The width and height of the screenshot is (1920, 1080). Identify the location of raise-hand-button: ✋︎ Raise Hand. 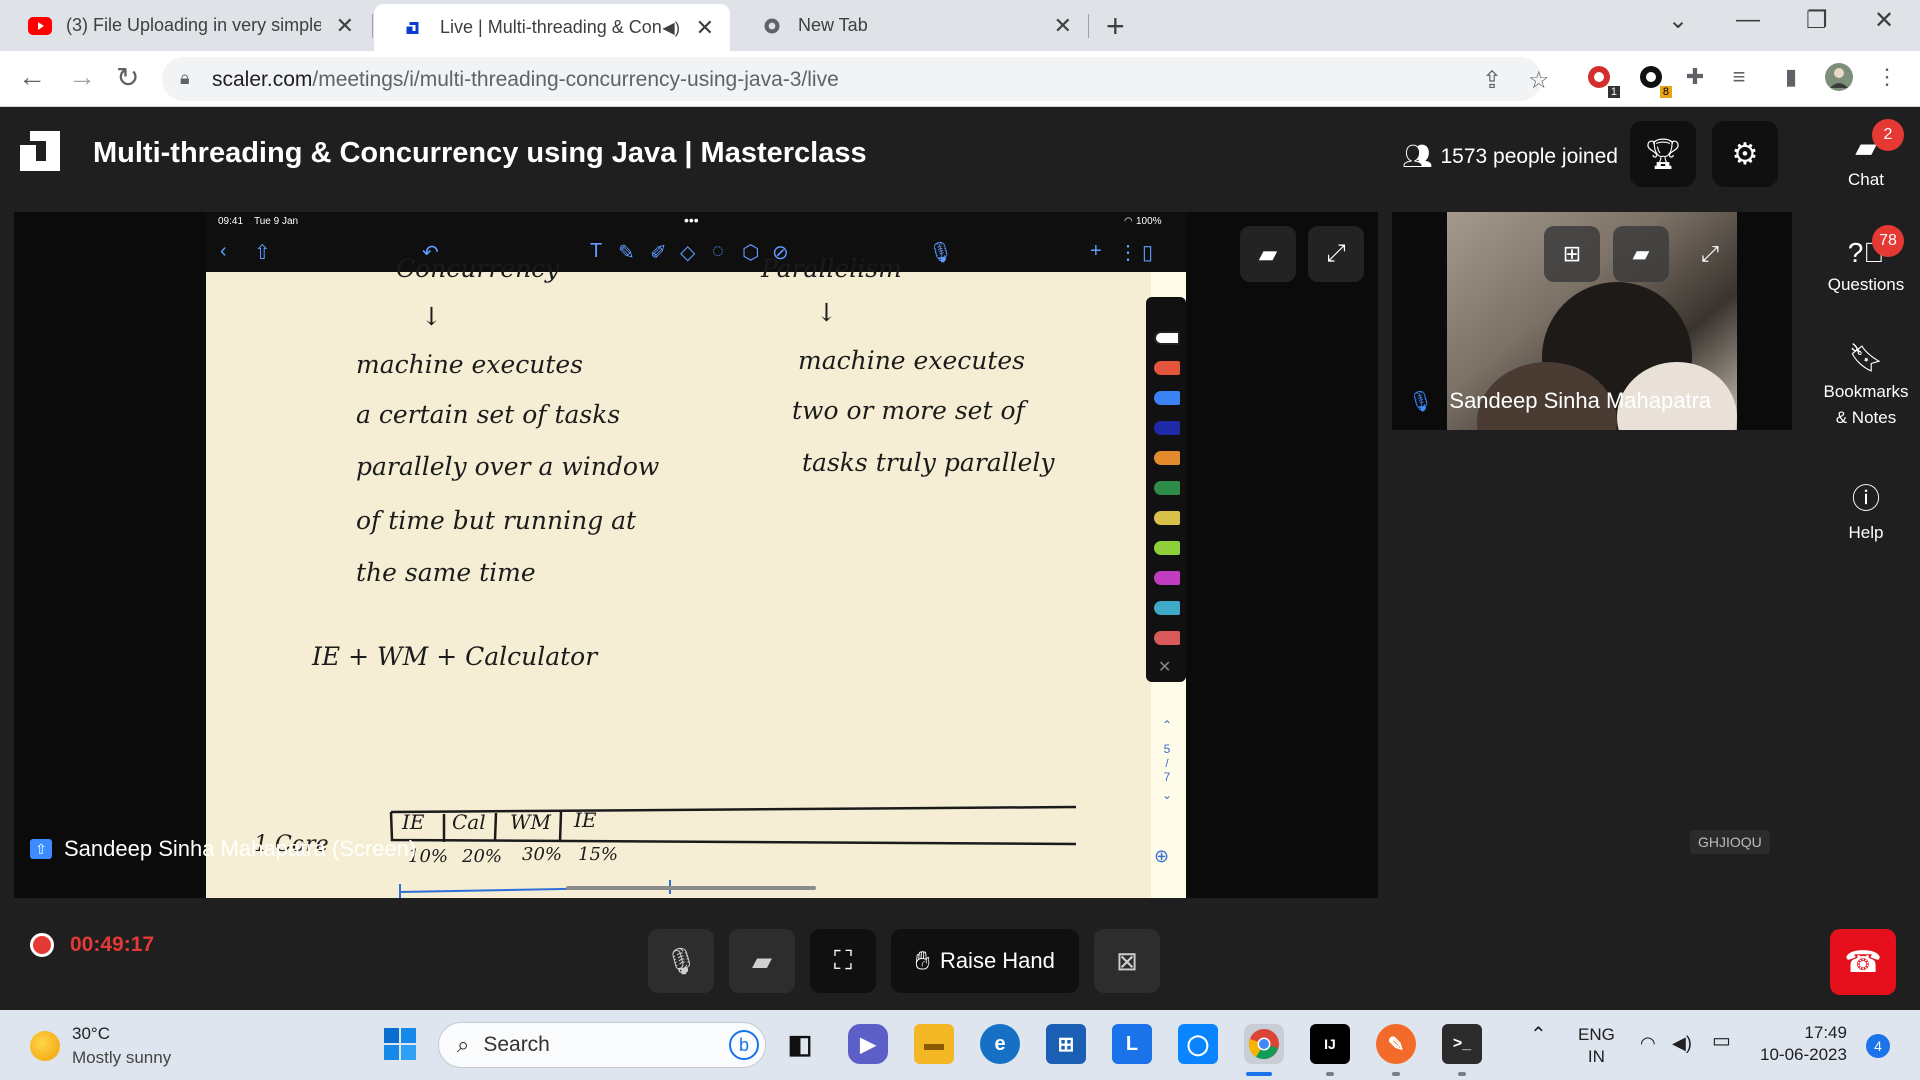
(985, 961).